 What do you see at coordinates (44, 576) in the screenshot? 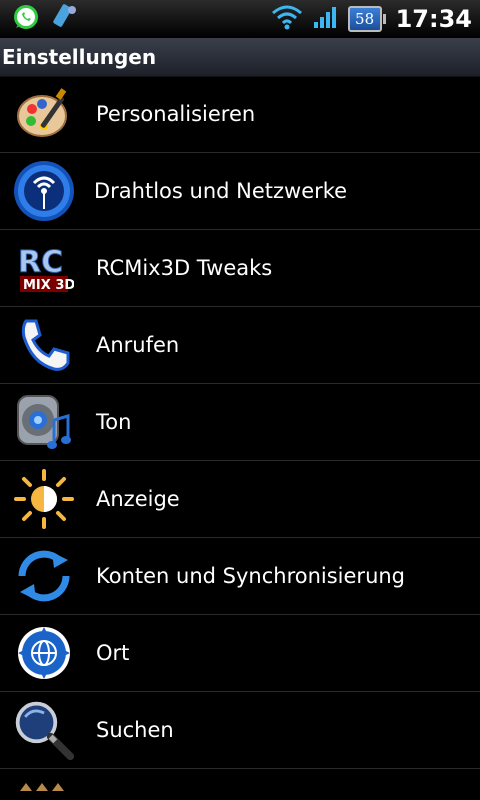
I see `sync-icon` at bounding box center [44, 576].